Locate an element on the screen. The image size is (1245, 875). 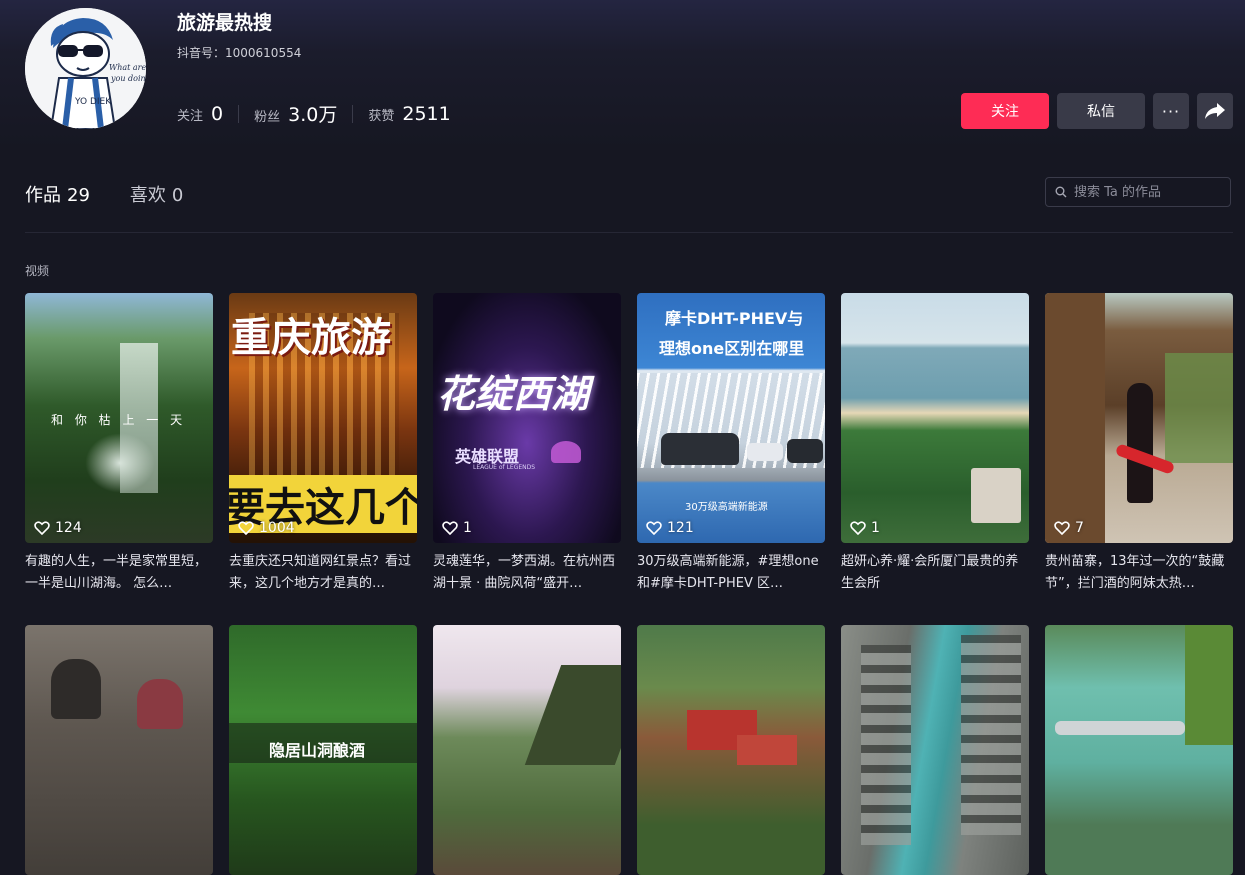
video-overlay-text: 重庆旅游 is located at coordinates (311, 338).